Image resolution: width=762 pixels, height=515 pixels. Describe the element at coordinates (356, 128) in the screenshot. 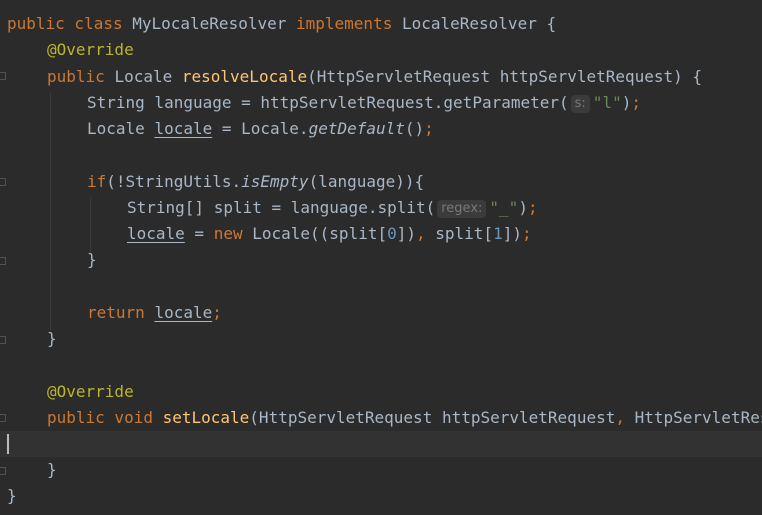

I see `static-call: getDefault` at that location.